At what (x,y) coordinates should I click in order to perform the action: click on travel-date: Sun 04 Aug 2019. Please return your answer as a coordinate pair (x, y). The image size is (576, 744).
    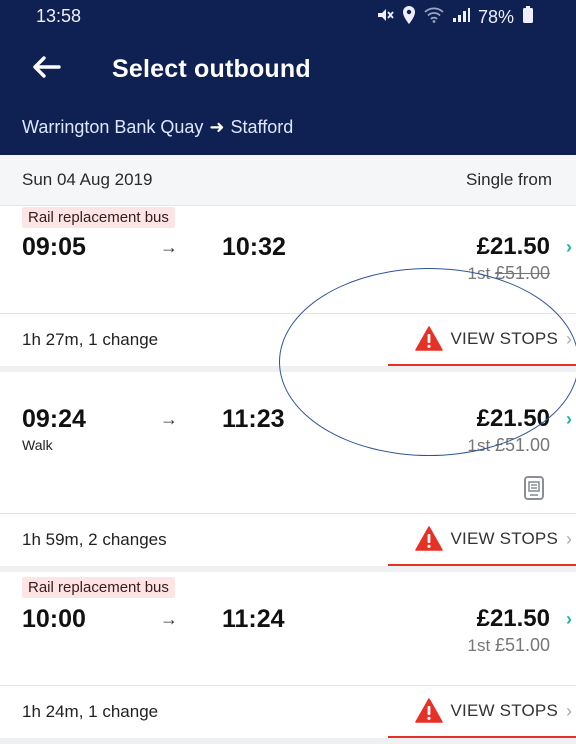
    Looking at the image, I should click on (87, 179).